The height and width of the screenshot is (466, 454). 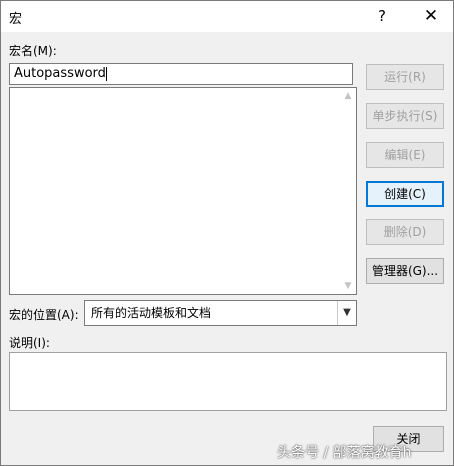 What do you see at coordinates (151, 313) in the screenshot?
I see `macros-in-value: 所有的活动模板和文档` at bounding box center [151, 313].